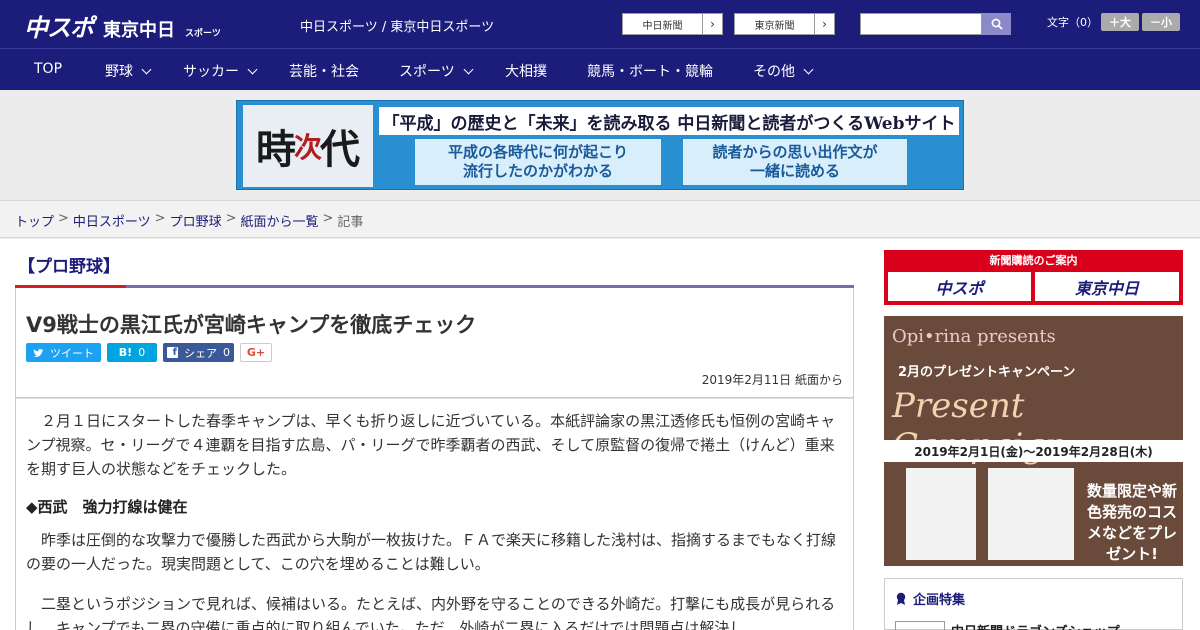 The height and width of the screenshot is (630, 1200). I want to click on facebook-share-button: f シェア 0, so click(198, 352).